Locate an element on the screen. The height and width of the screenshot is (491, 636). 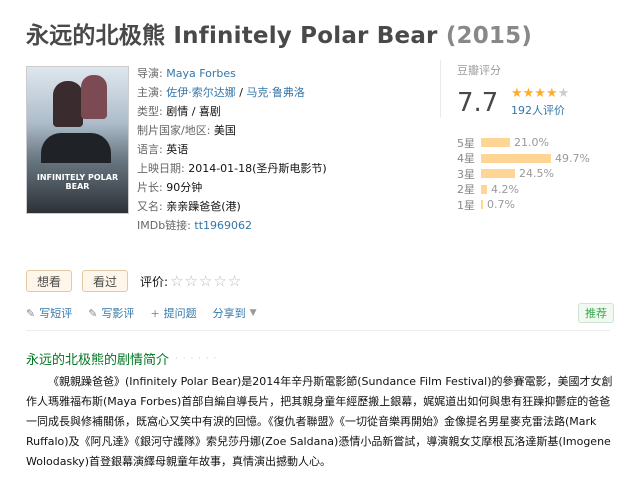
ask-question-link: + 提问题 is located at coordinates (173, 313).